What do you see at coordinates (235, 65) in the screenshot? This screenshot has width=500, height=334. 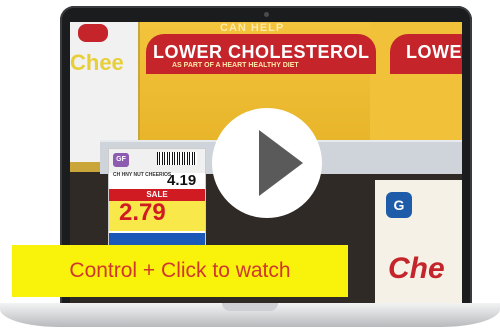 I see `box-subline: AS PART OF A HEART HEALTHY DIET` at bounding box center [235, 65].